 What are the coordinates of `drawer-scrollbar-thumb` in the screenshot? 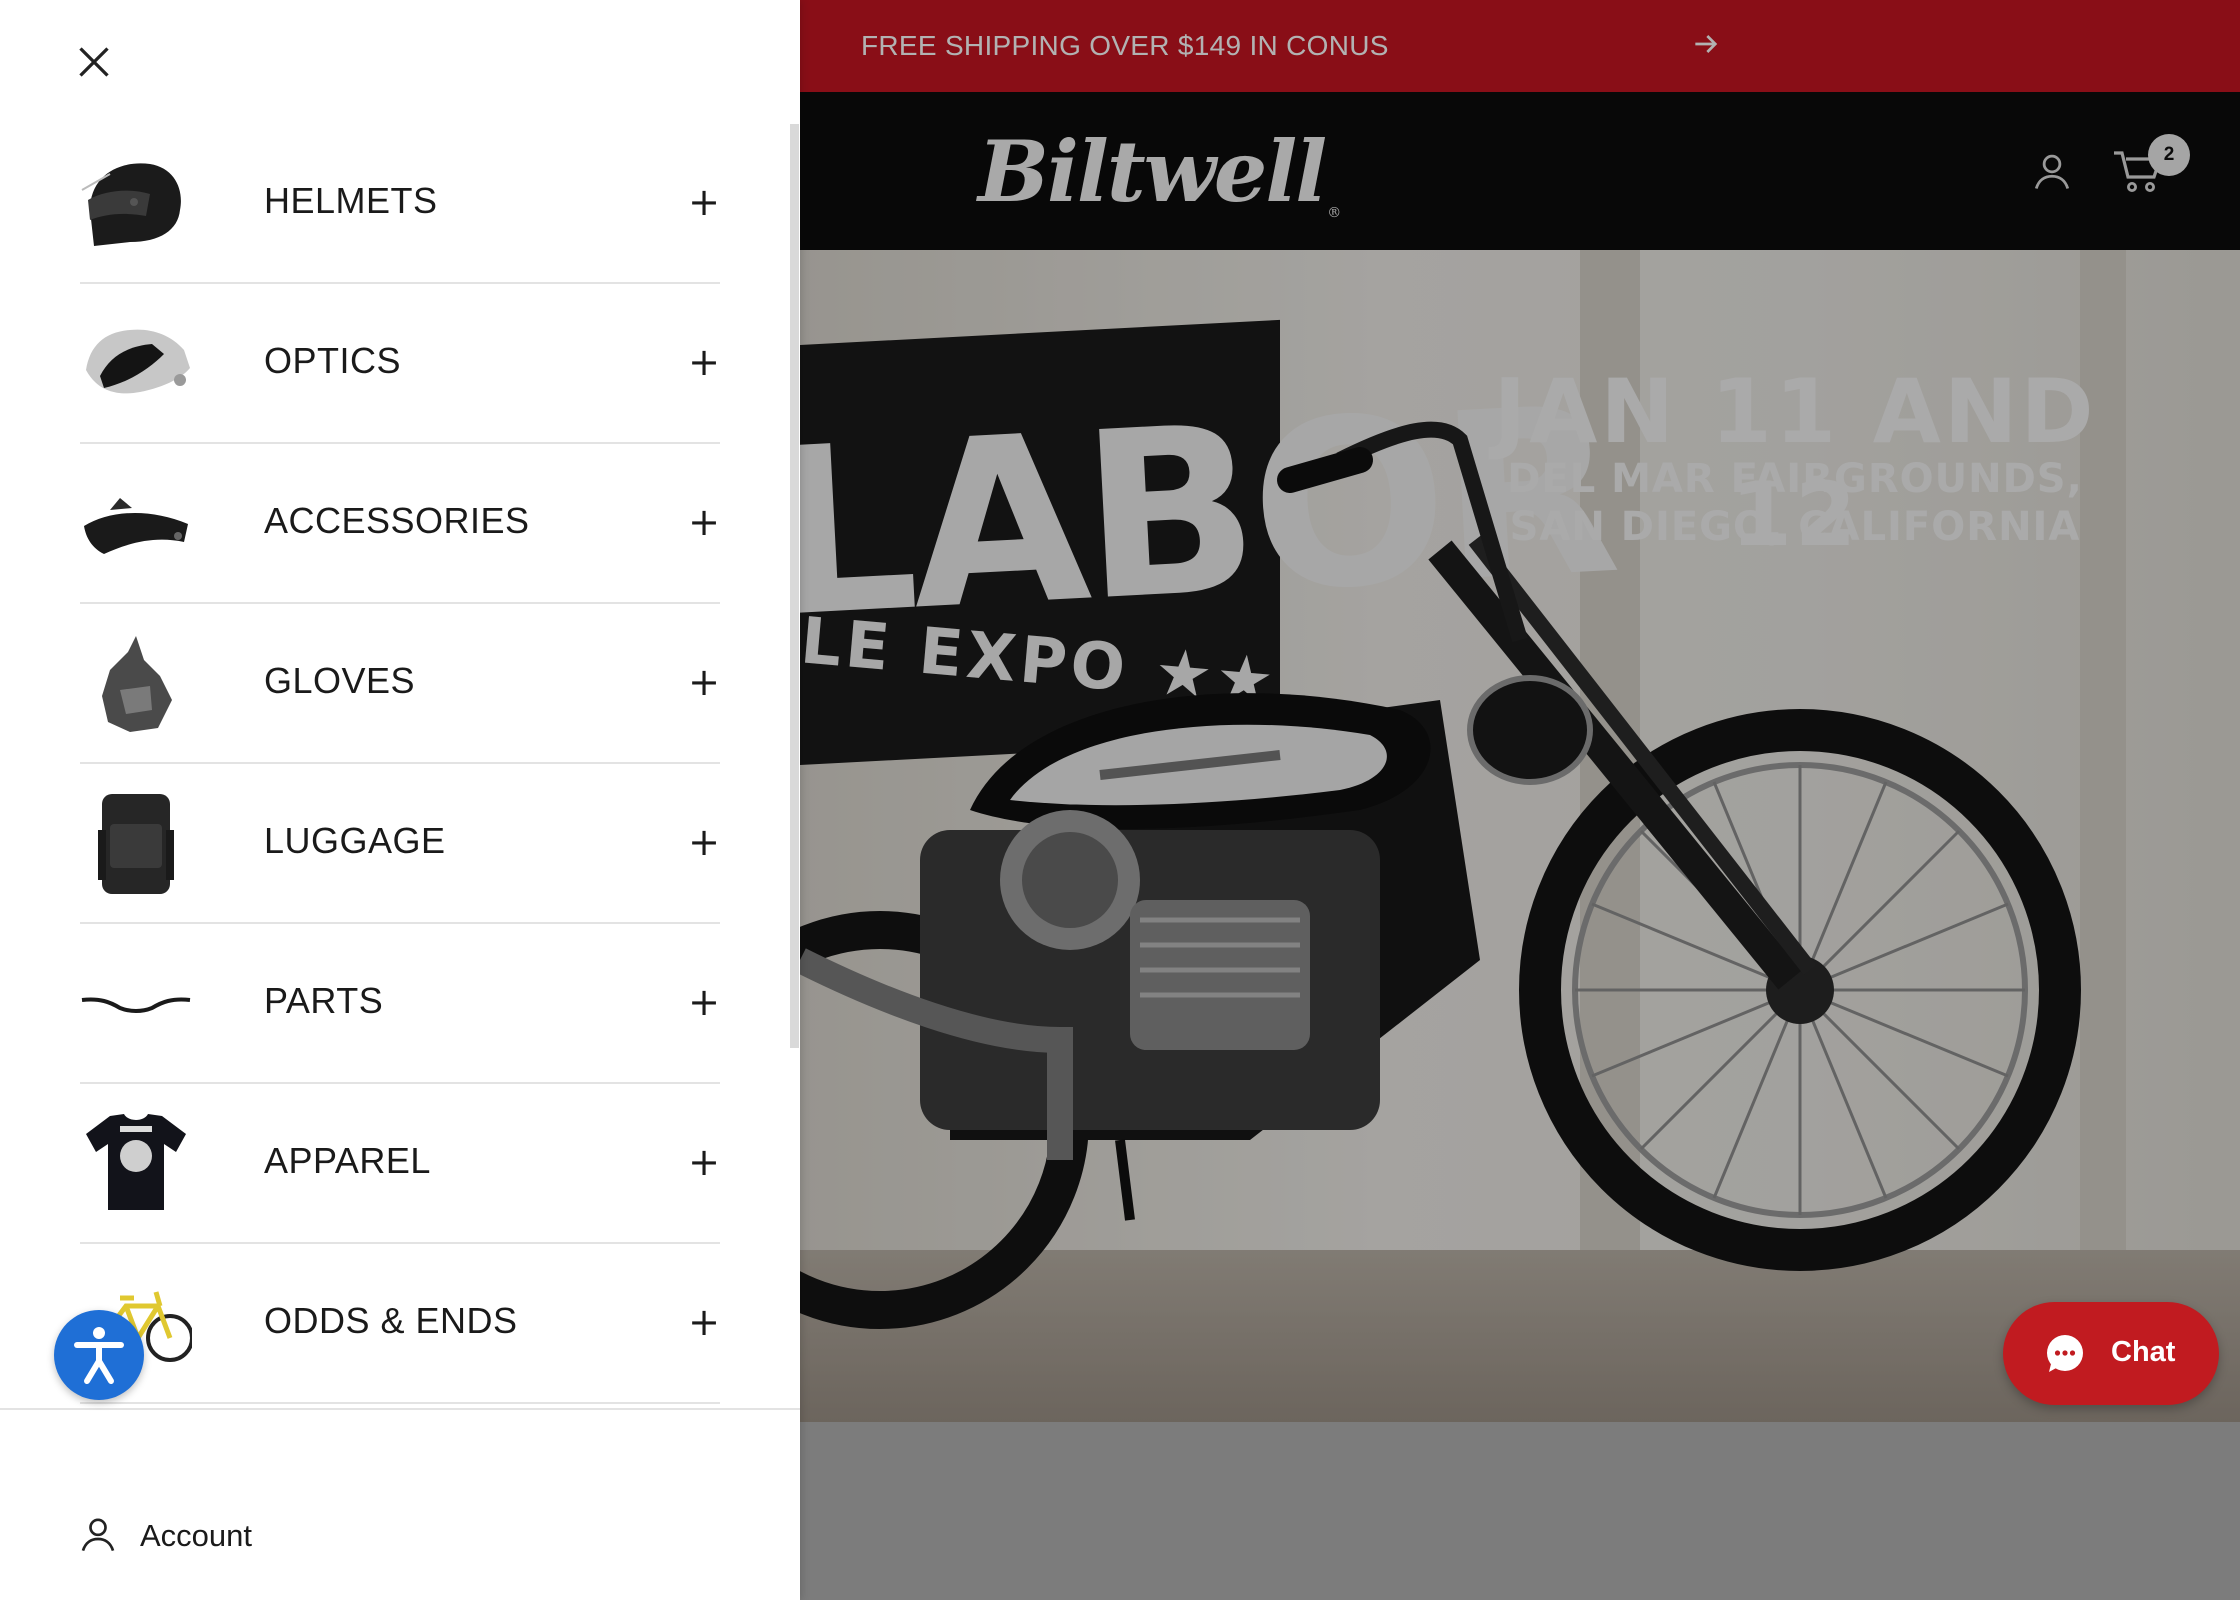 It's located at (794, 586).